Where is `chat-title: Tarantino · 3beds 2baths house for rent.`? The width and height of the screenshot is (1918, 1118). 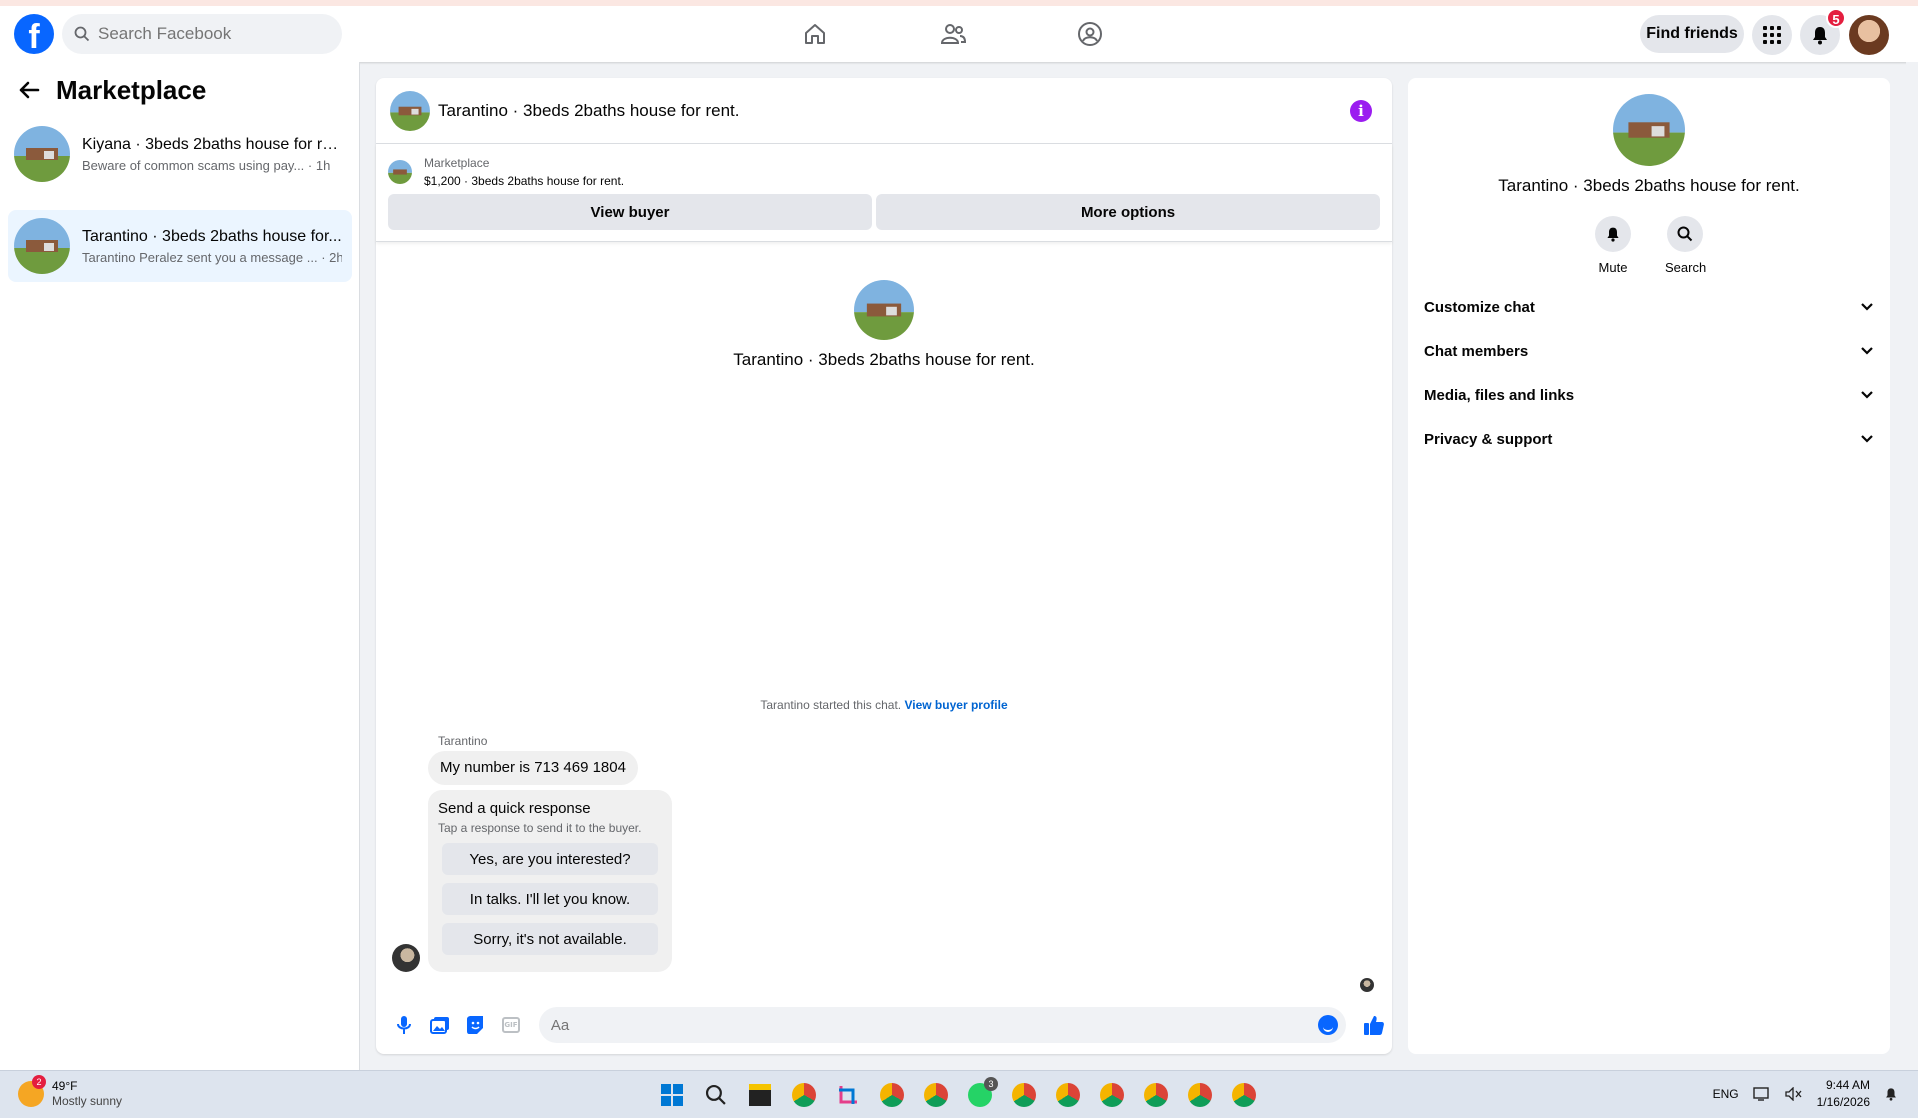 chat-title: Tarantino · 3beds 2baths house for rent. is located at coordinates (589, 110).